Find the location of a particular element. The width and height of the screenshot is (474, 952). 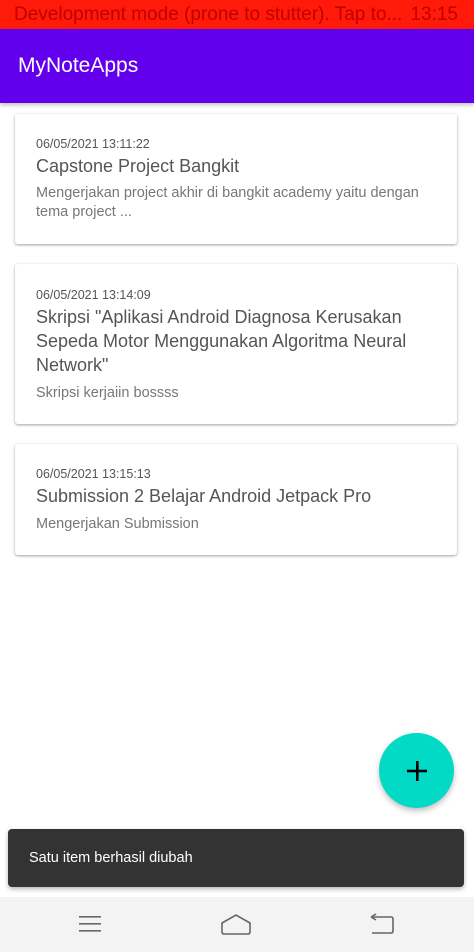

back-button is located at coordinates (381, 924).